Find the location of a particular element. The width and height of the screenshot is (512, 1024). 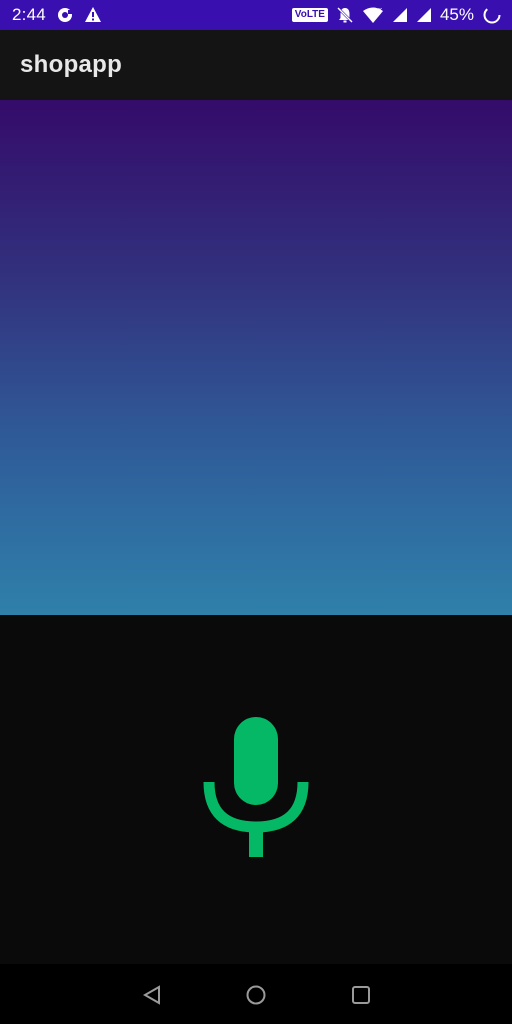

status-right: VoLTE x 45% is located at coordinates (396, 15).